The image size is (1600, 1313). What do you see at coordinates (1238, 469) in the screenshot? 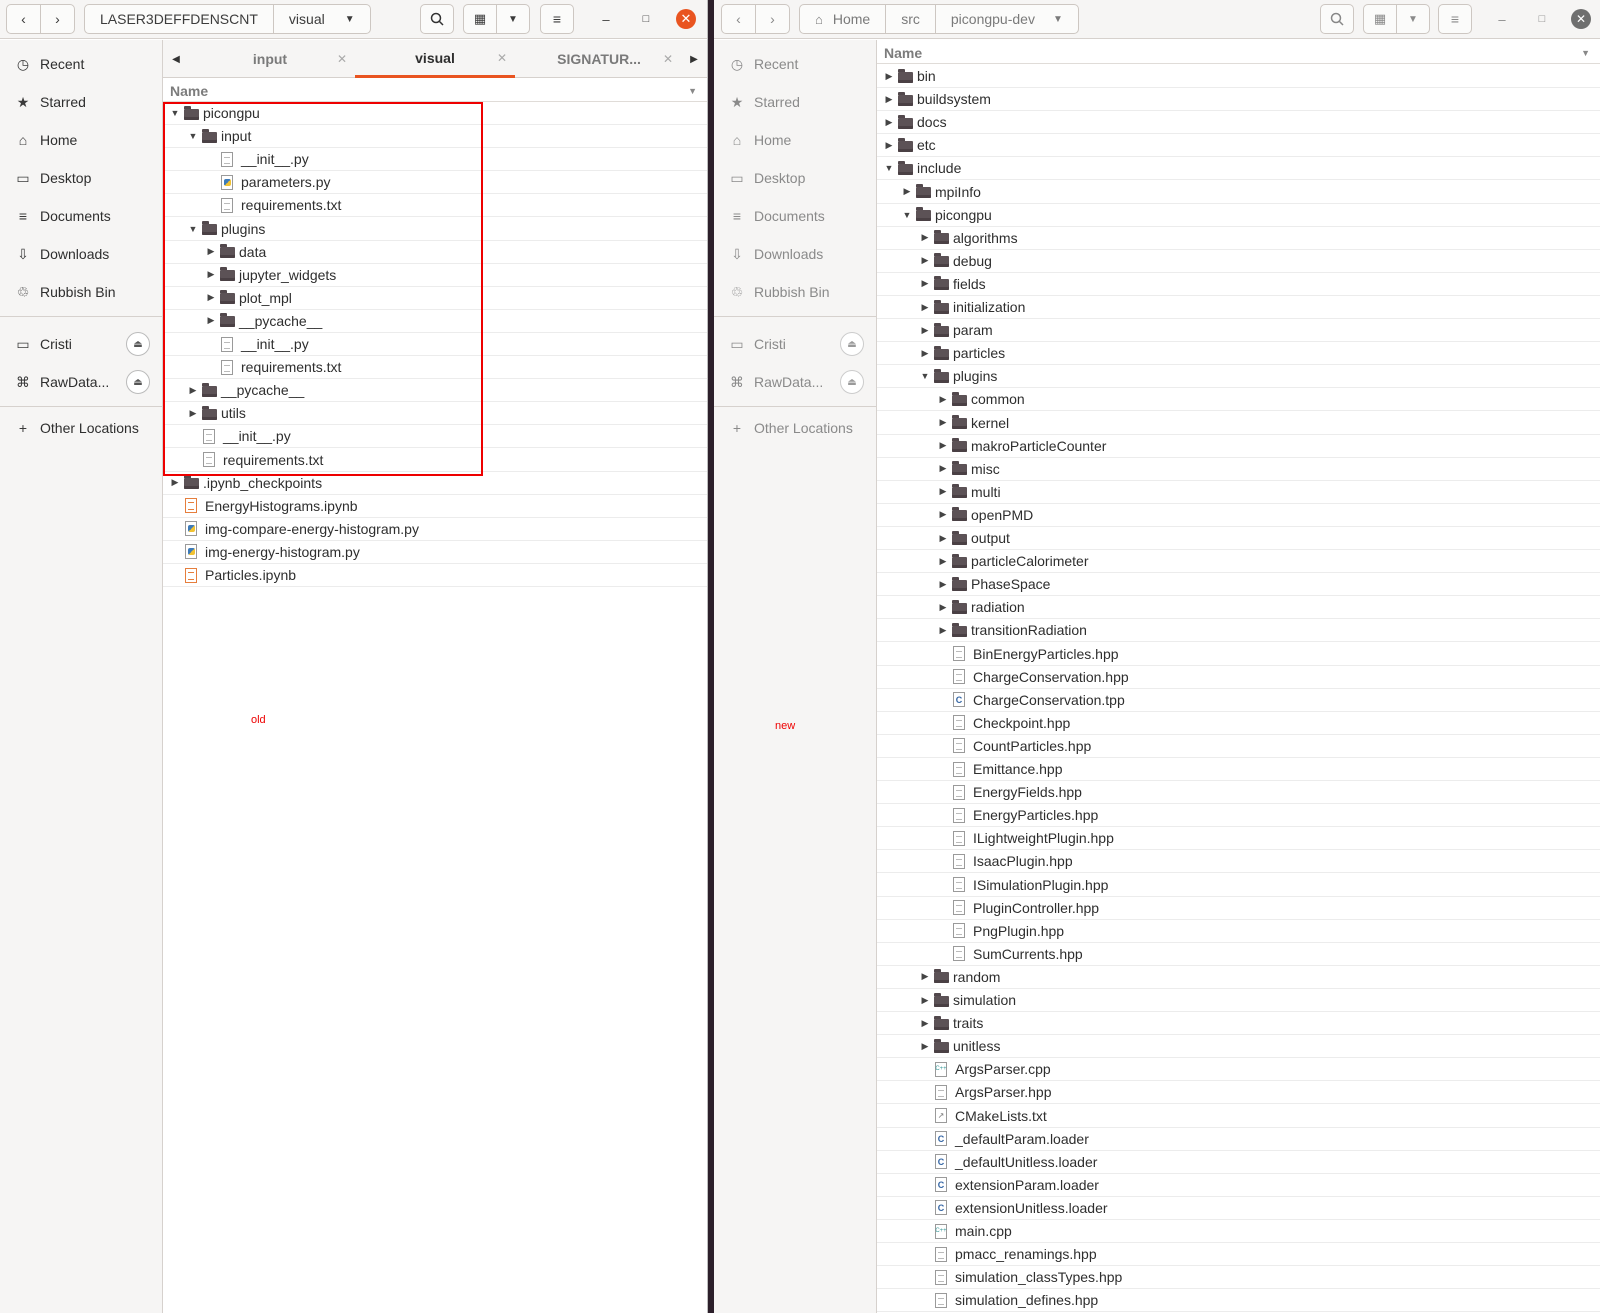
I see `folder-row: ▶ misc` at bounding box center [1238, 469].